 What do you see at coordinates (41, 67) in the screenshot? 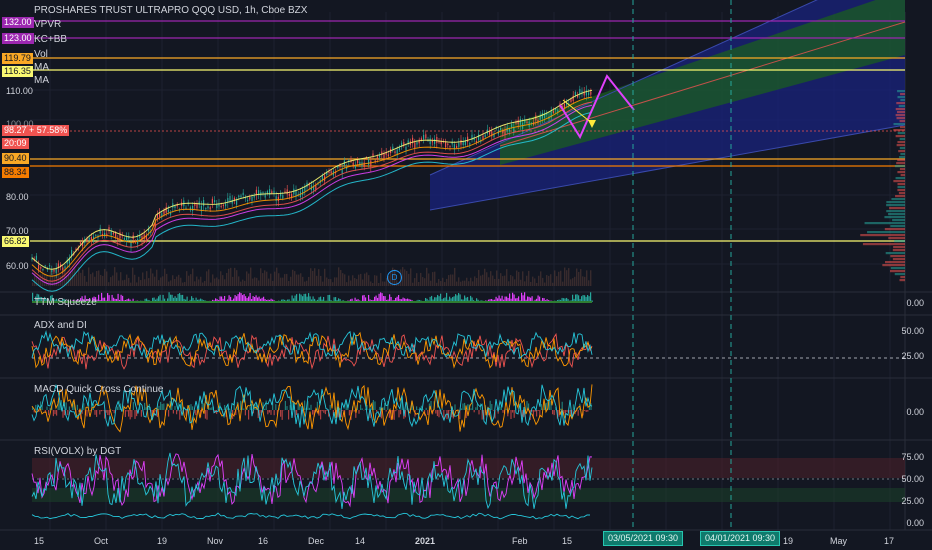
I see `overlay-ma: MA` at bounding box center [41, 67].